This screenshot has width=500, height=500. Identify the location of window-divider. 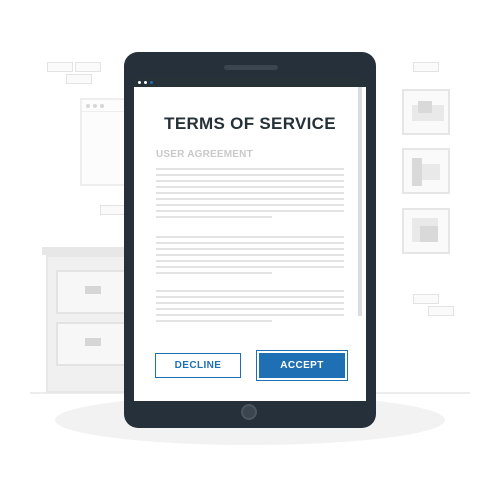
(104, 111).